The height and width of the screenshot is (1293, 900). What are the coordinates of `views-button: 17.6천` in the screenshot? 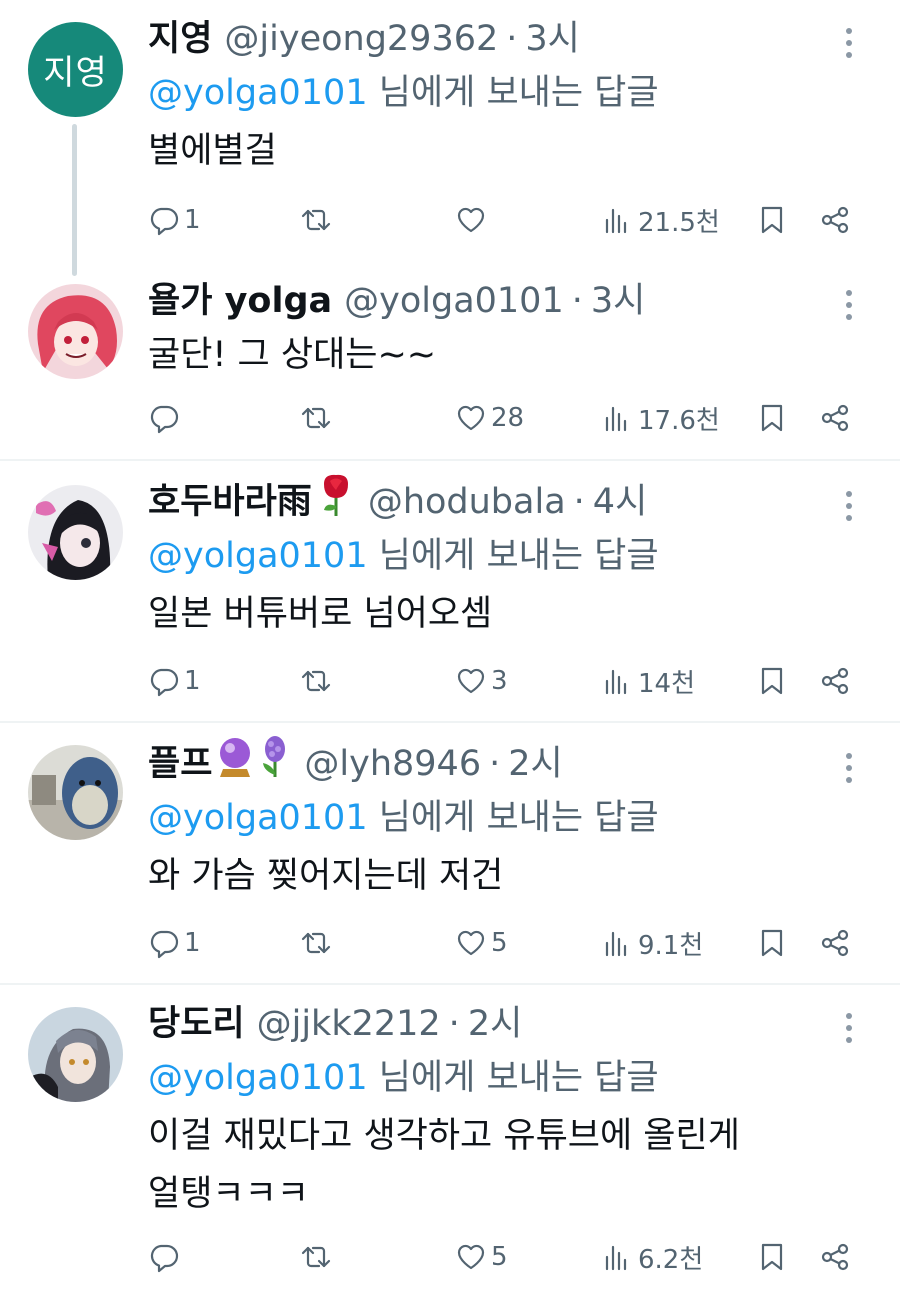 It's located at (661, 418).